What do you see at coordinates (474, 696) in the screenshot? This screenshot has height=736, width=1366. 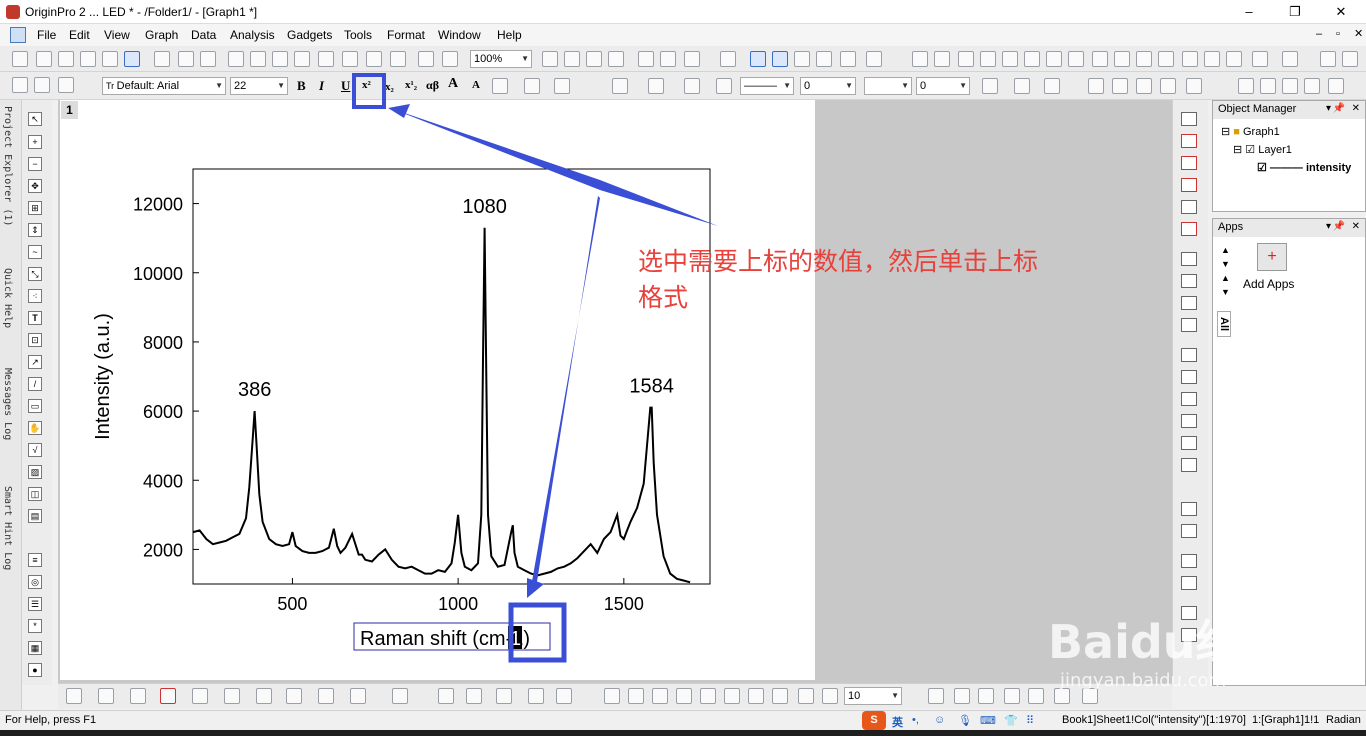 I see `3d-scatter-icon` at bounding box center [474, 696].